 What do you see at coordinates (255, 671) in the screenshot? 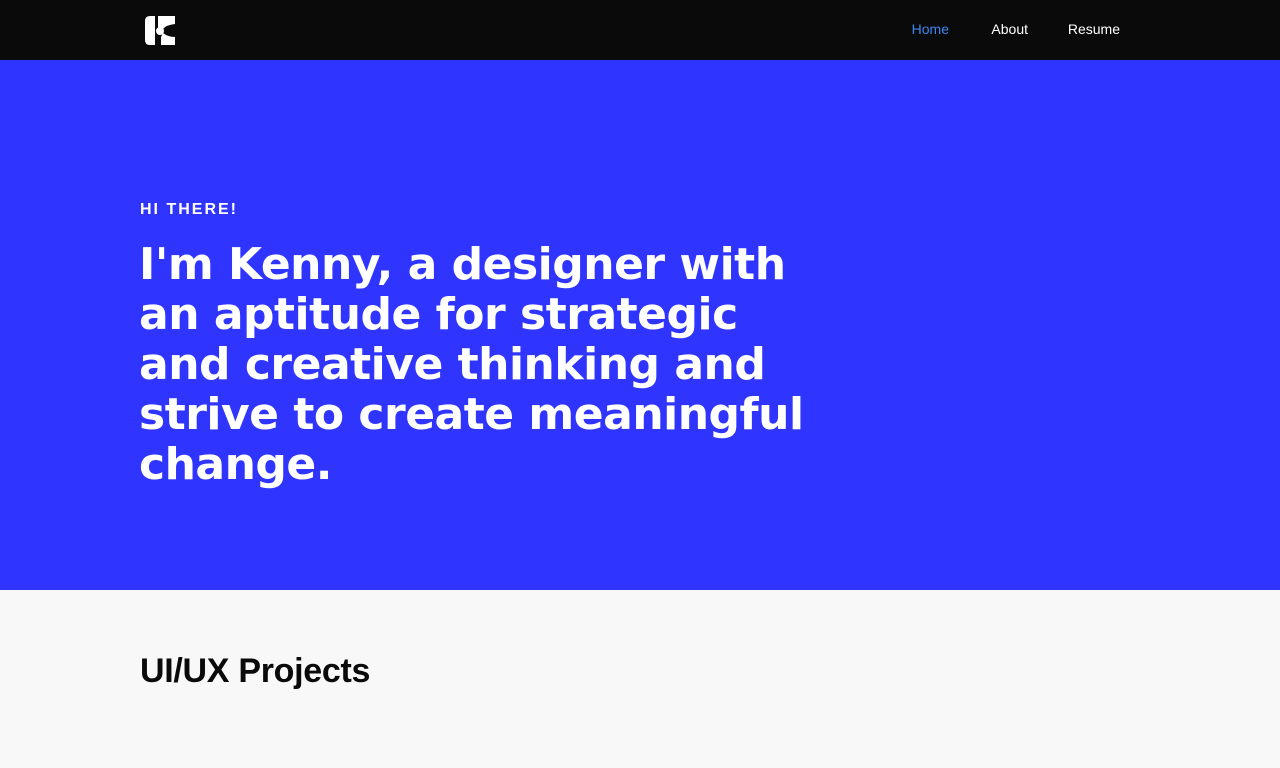
I see `projects-heading: UI/UX Projects` at bounding box center [255, 671].